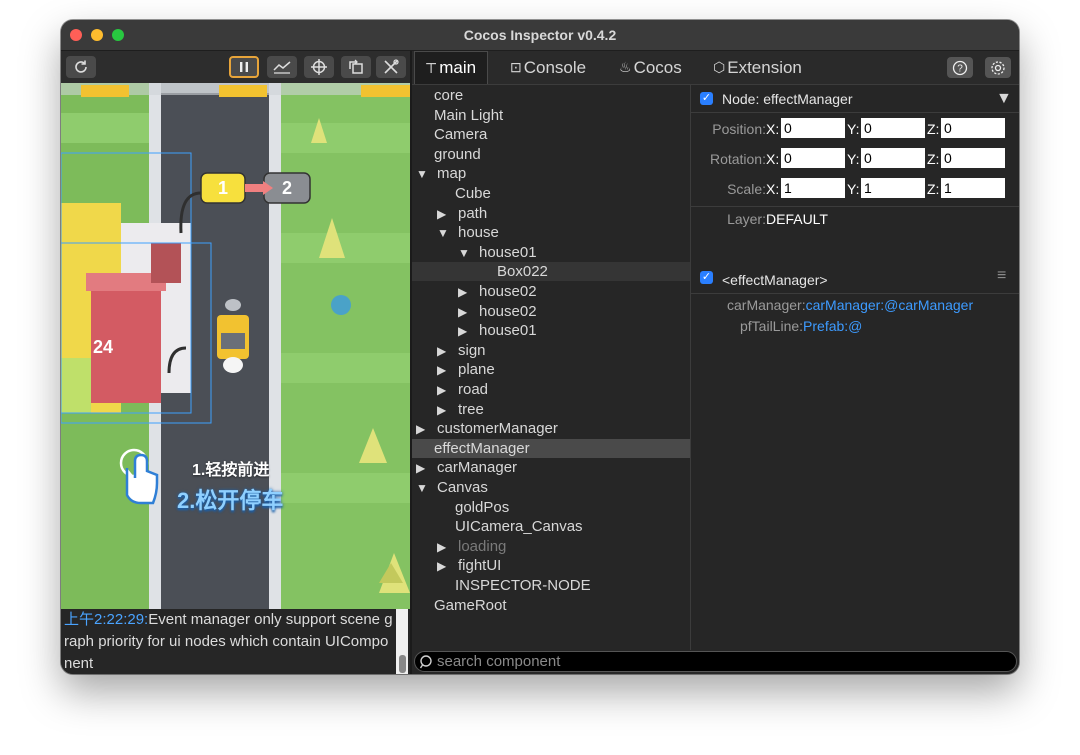  What do you see at coordinates (470, 605) in the screenshot?
I see `tree-node-label: GameRoot` at bounding box center [470, 605].